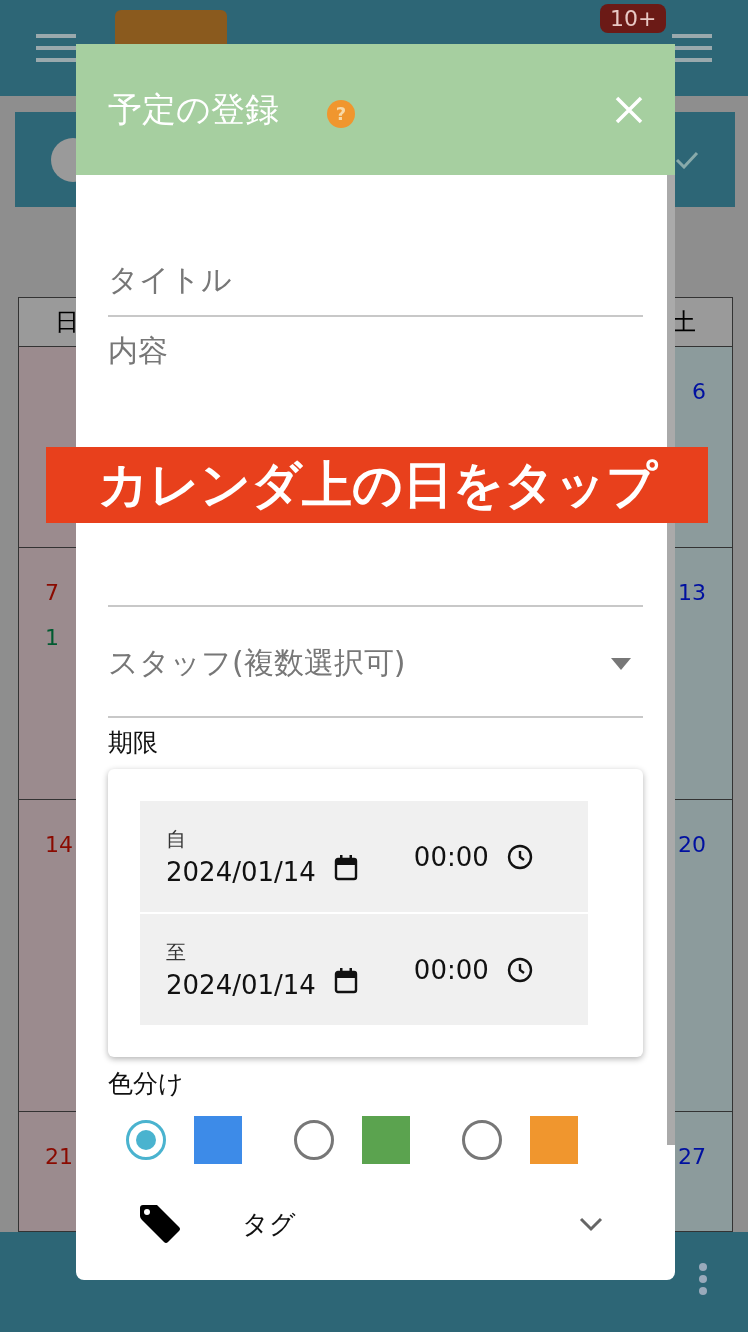 This screenshot has width=748, height=1332. Describe the element at coordinates (67, 322) in the screenshot. I see `weekday-label: 日` at that location.